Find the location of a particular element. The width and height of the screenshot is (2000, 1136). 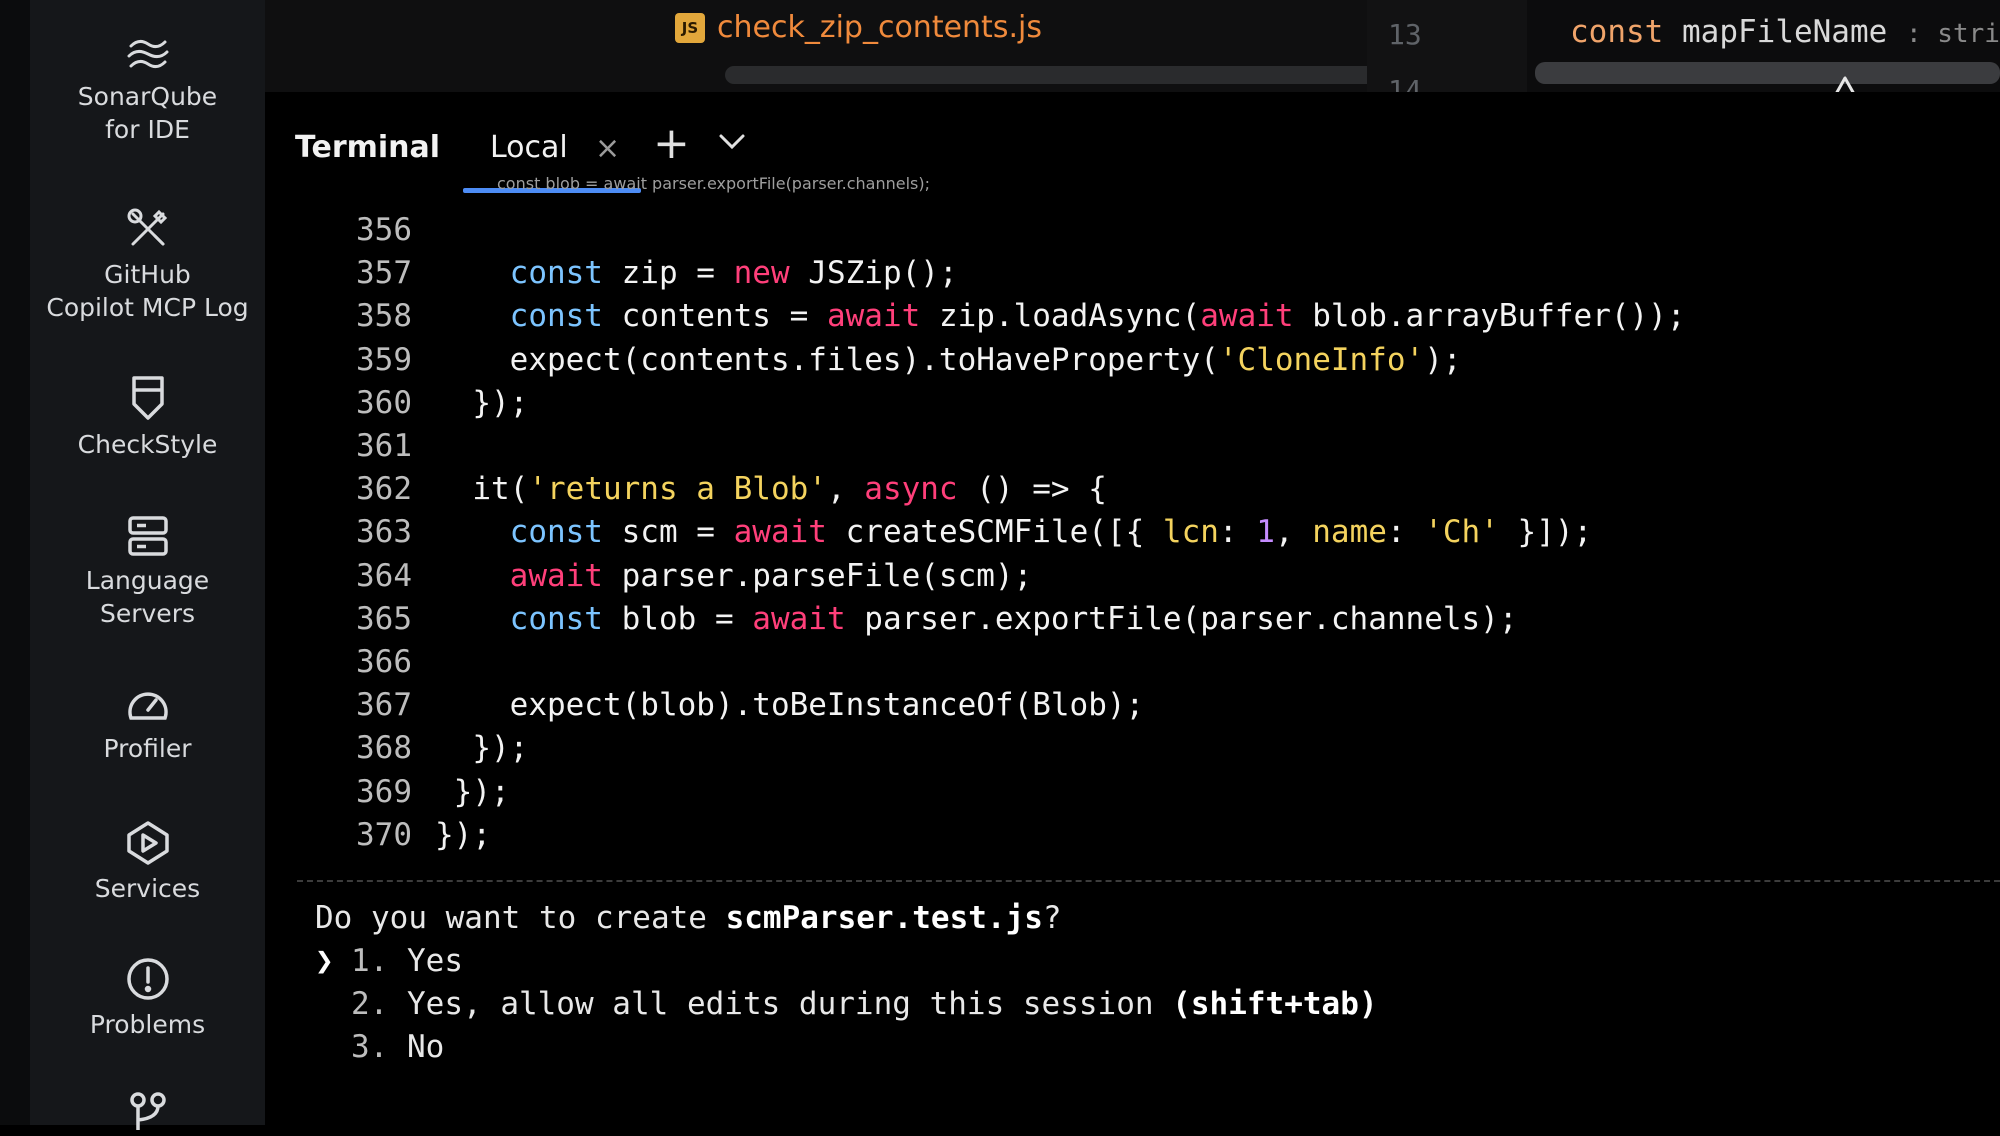

create-file-question: Do you want to create scmParser.test.js? is located at coordinates (688, 918).